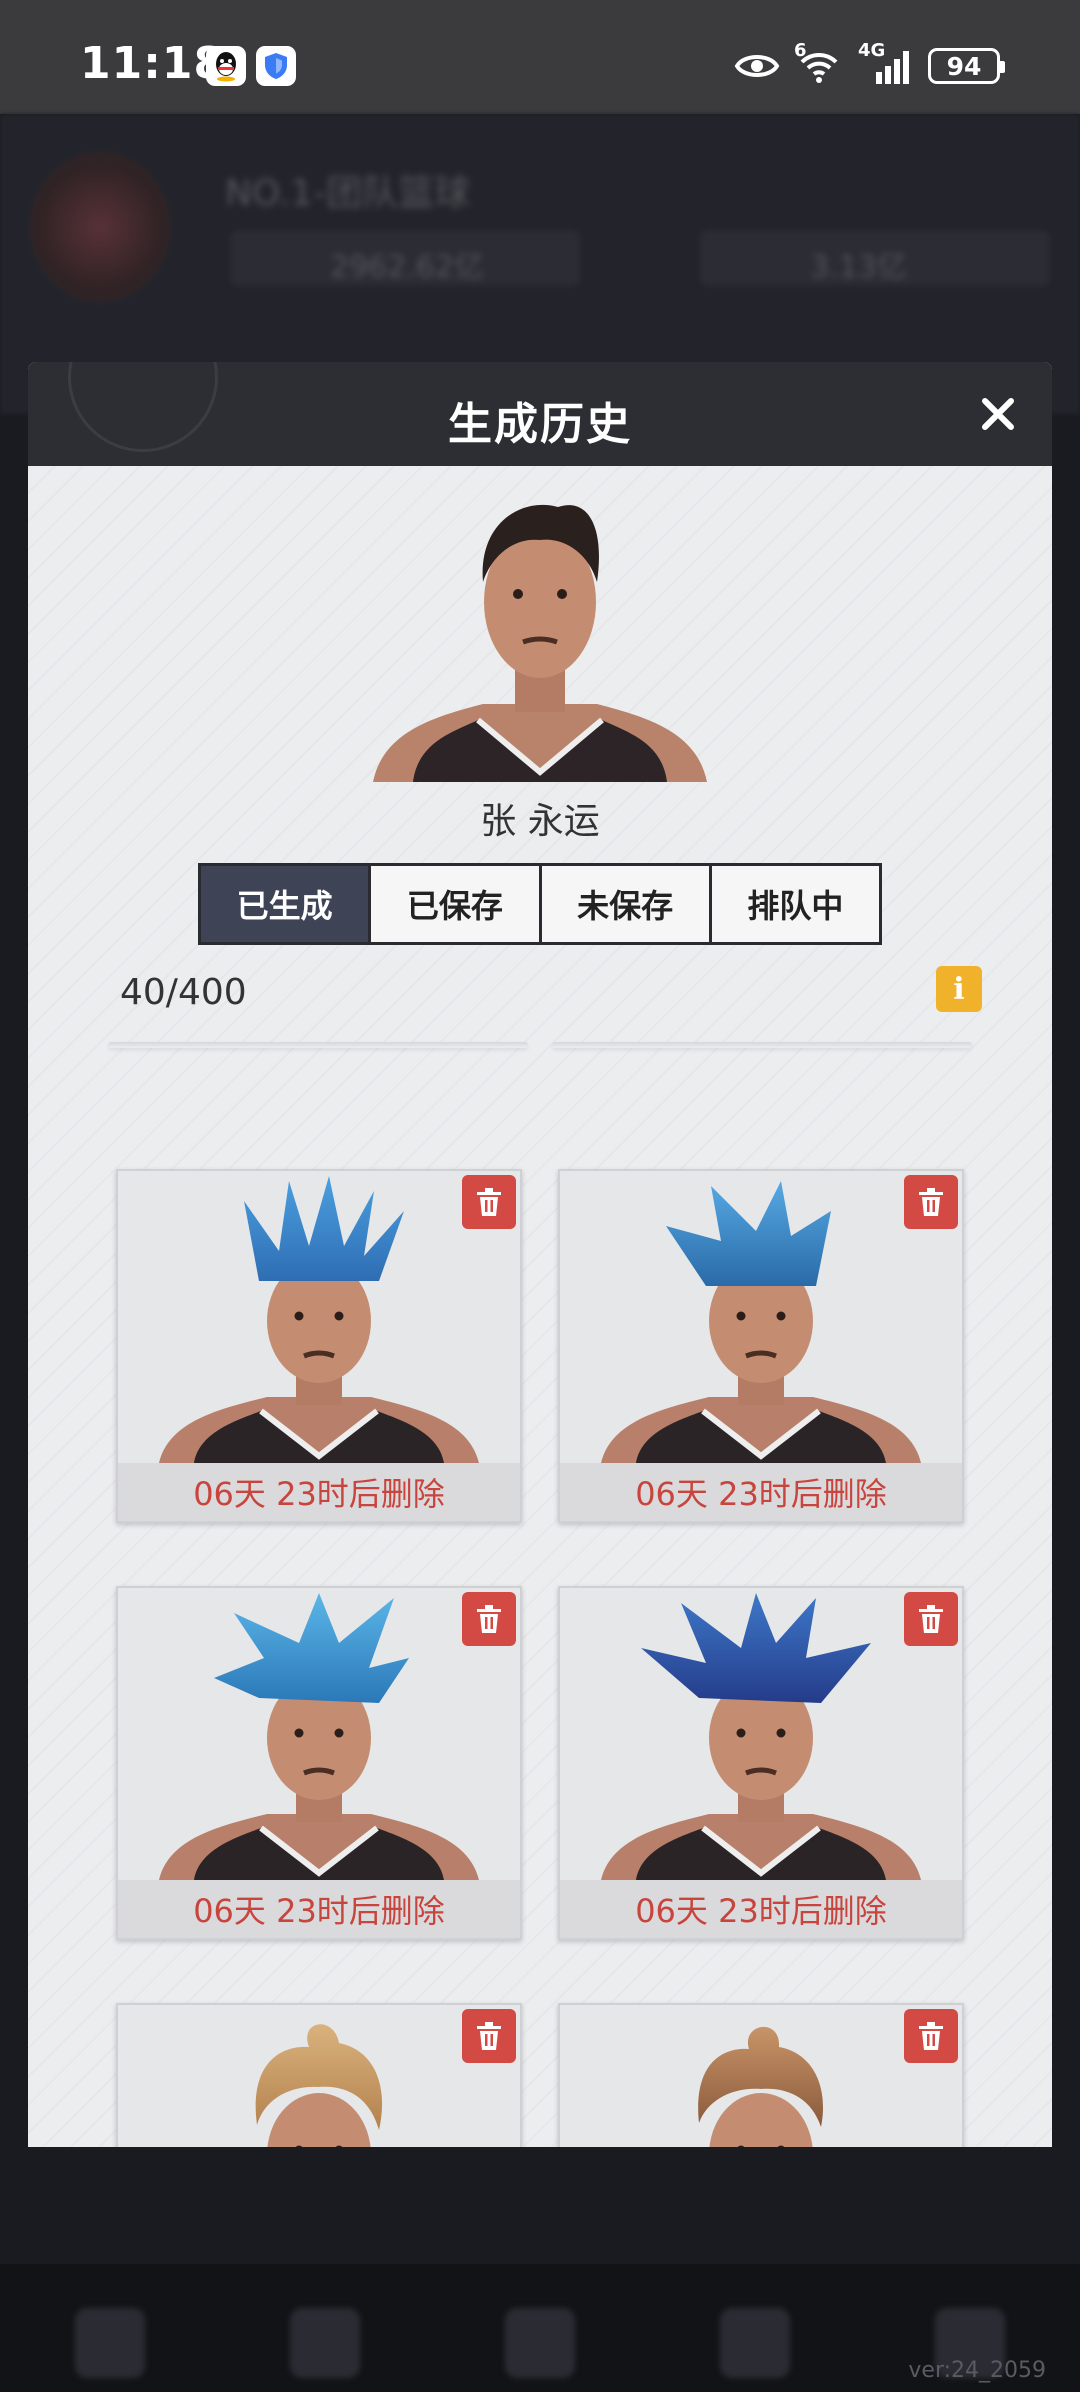 This screenshot has width=1080, height=2392. I want to click on close-icon, so click(998, 414).